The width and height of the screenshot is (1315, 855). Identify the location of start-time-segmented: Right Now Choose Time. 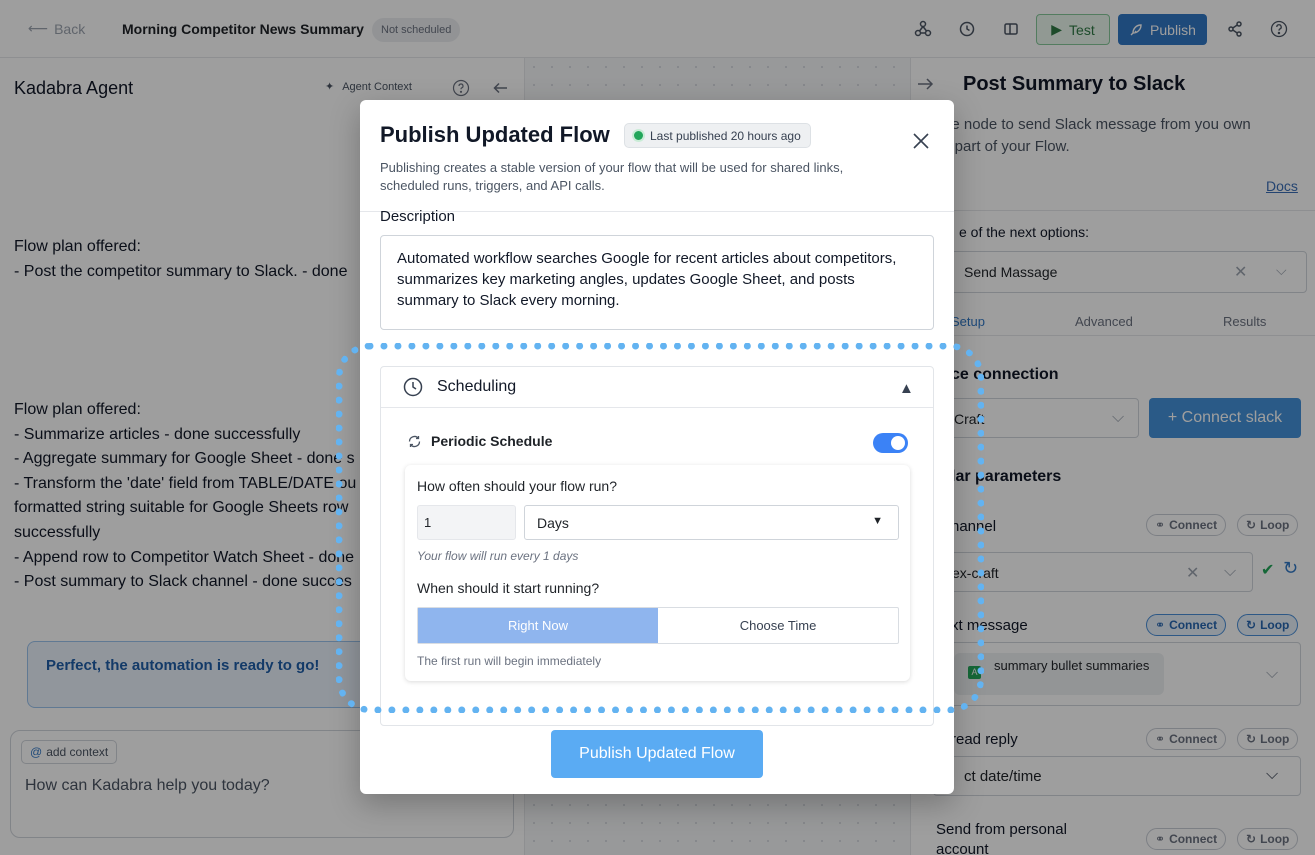
(658, 625).